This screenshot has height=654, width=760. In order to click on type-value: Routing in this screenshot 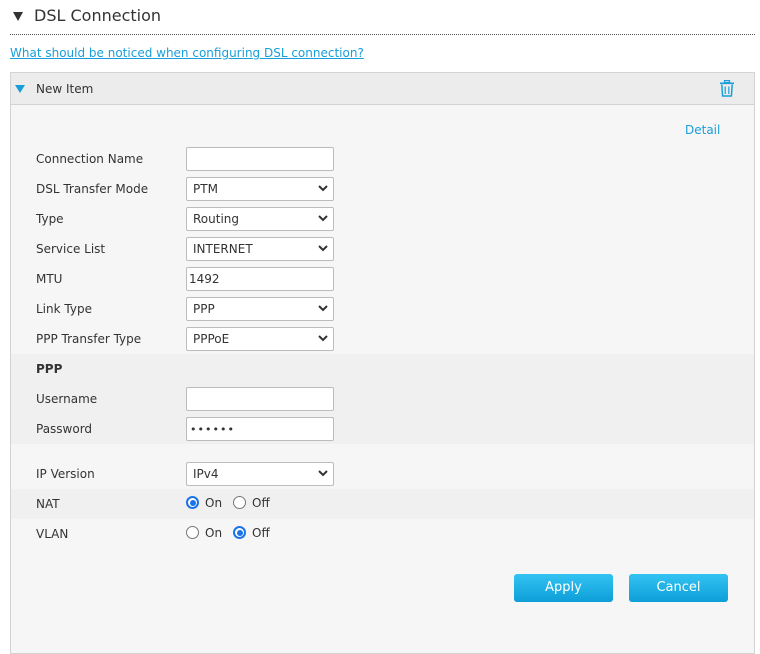, I will do `click(216, 219)`.